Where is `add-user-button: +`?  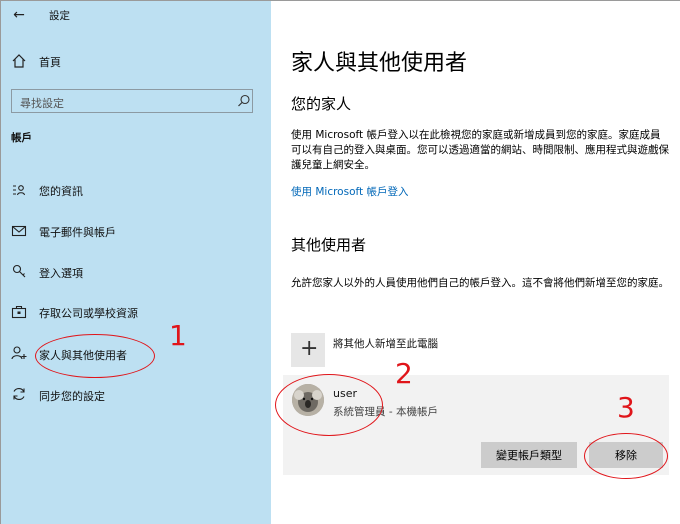 add-user-button: + is located at coordinates (308, 350).